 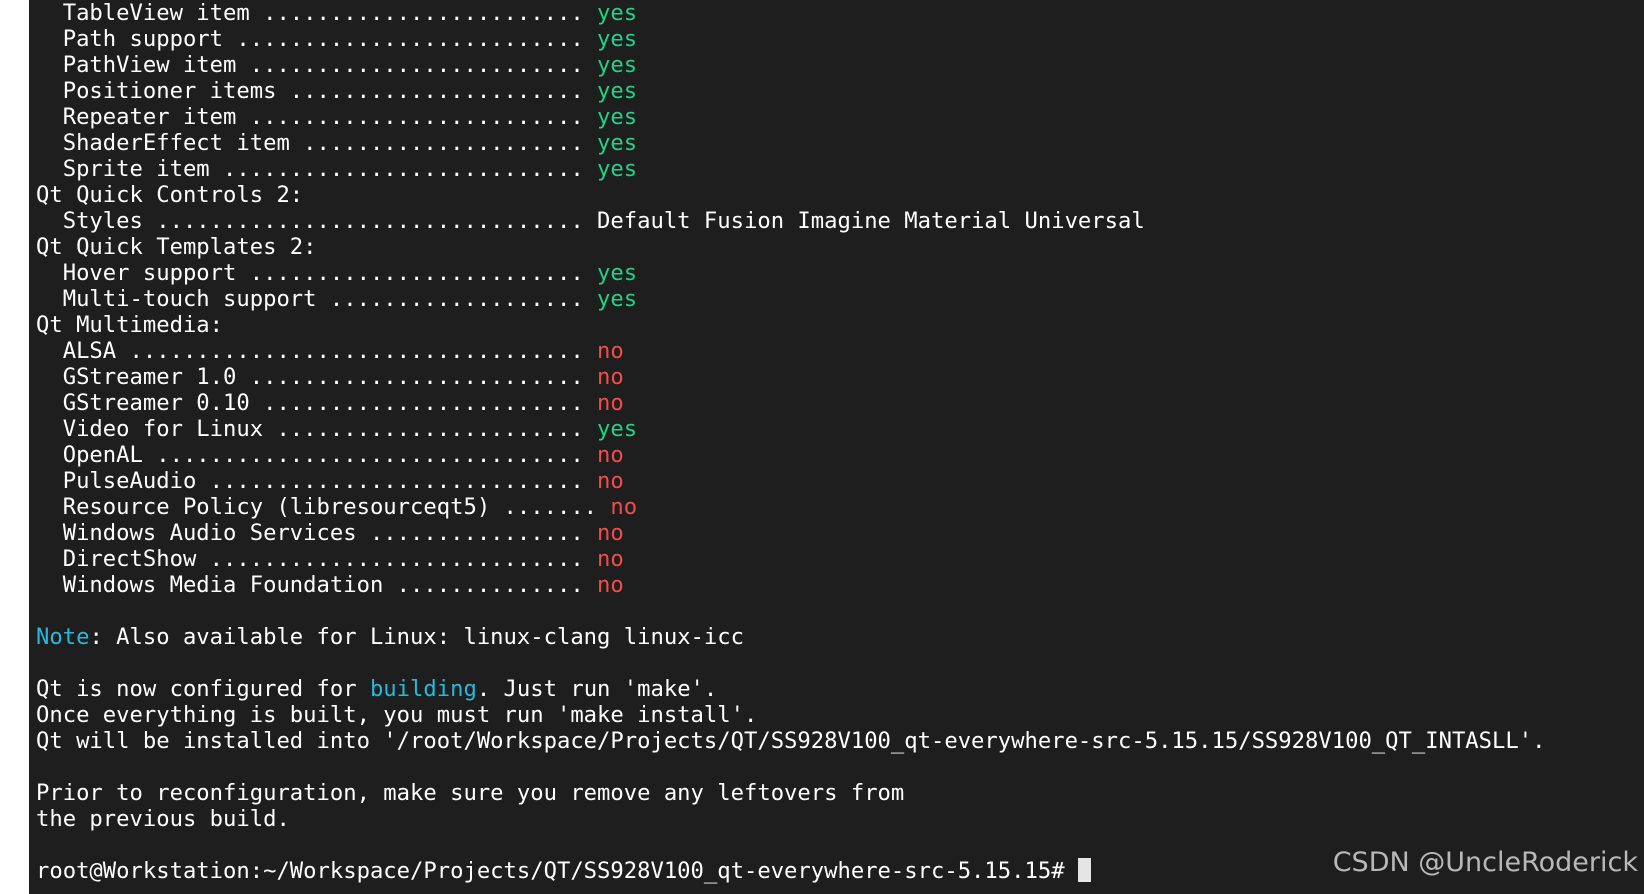 I want to click on line-text: Qt Quick Controls 2:, so click(x=170, y=195).